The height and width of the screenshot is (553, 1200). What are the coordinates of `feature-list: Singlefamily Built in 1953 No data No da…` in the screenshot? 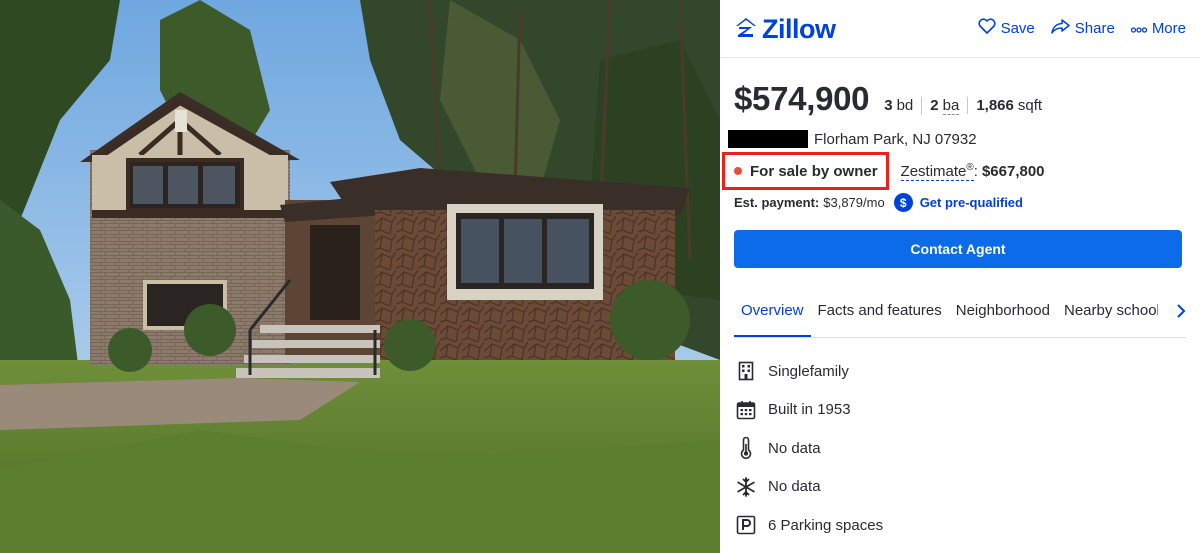 It's located at (808, 448).